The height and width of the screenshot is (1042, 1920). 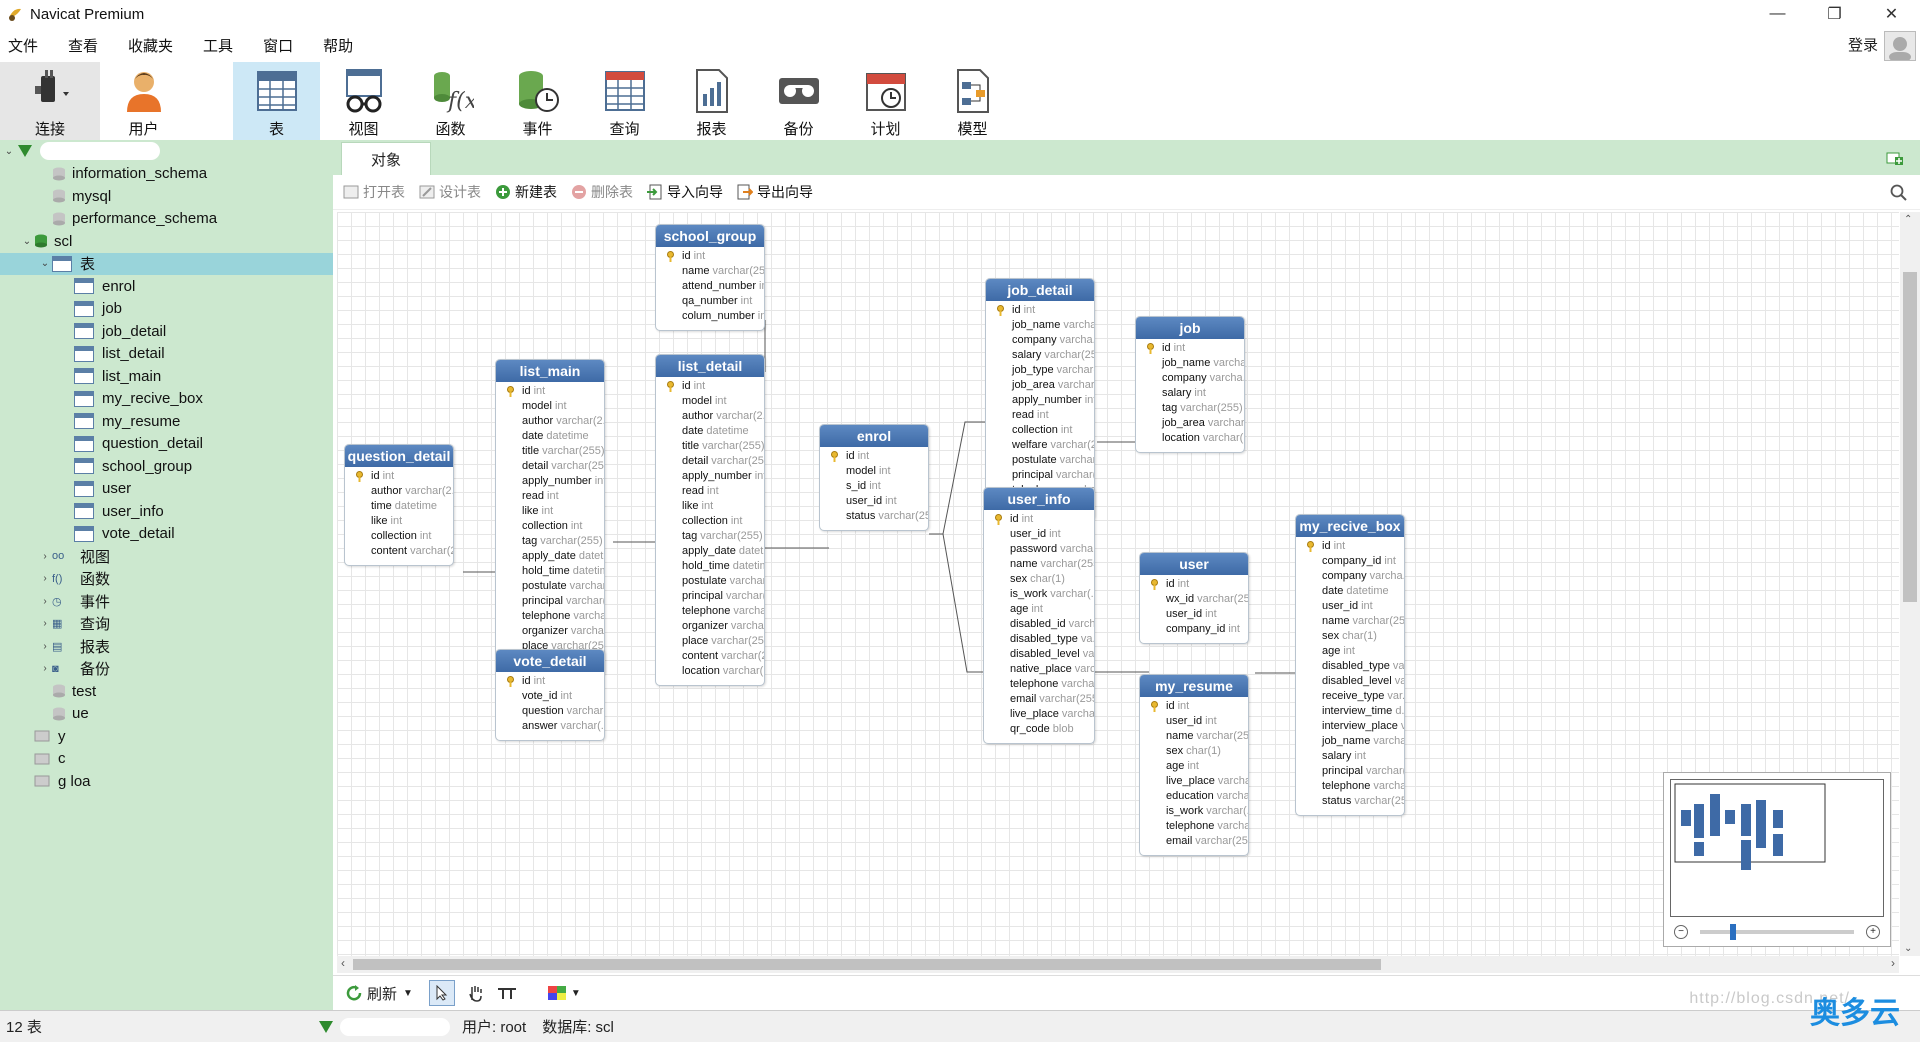 I want to click on search-icon, so click(x=1899, y=193).